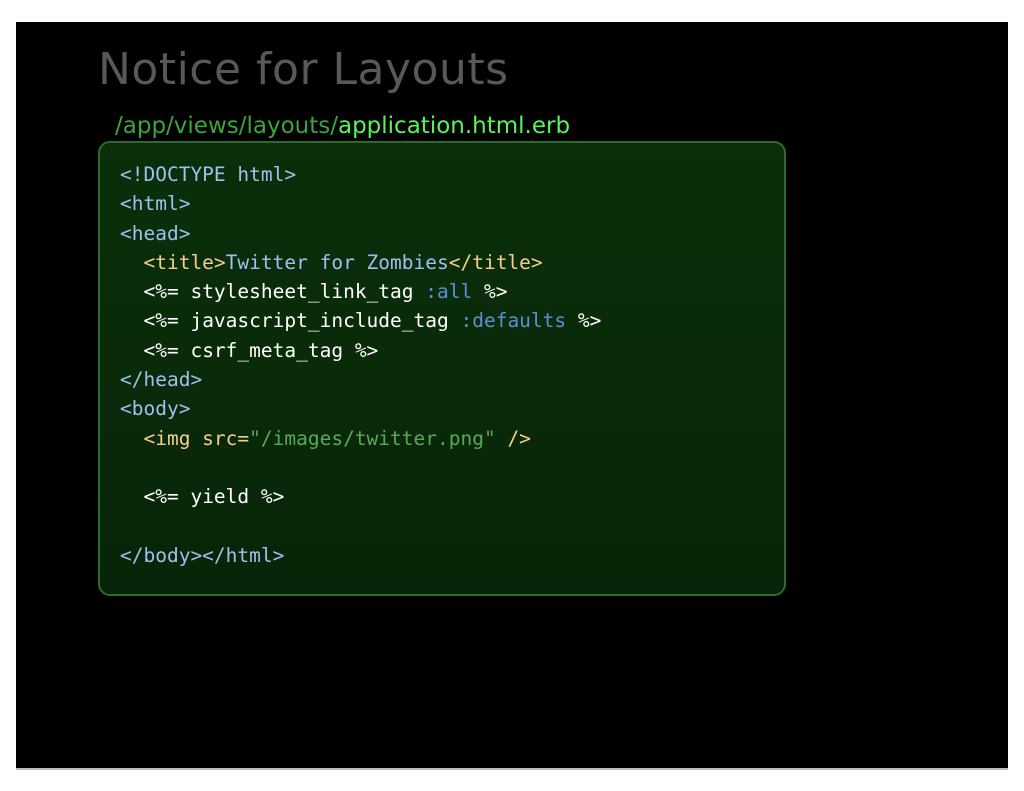 The image size is (1024, 791). What do you see at coordinates (155, 204) in the screenshot?
I see `html-open-tag: <html>` at bounding box center [155, 204].